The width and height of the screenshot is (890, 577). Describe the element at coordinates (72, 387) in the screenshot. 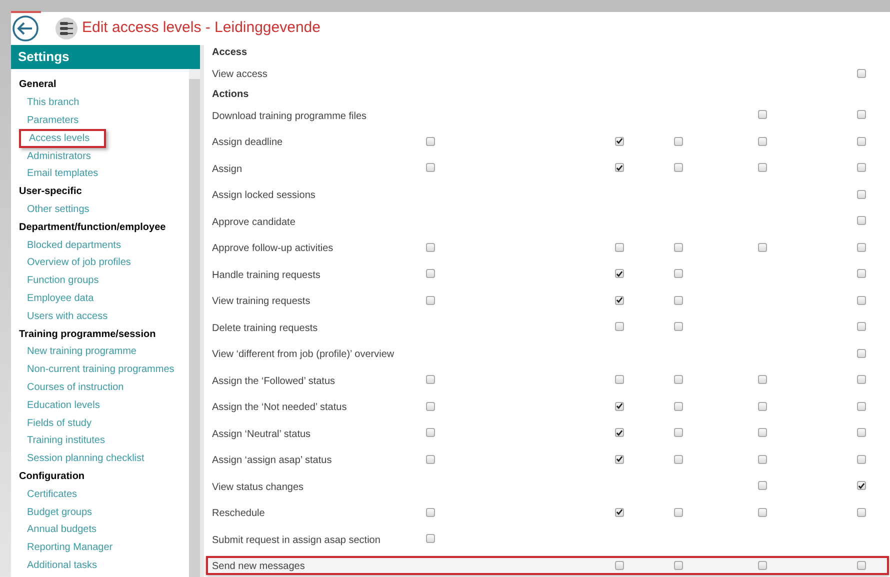

I see `sidebar-link: Courses of instruction` at that location.